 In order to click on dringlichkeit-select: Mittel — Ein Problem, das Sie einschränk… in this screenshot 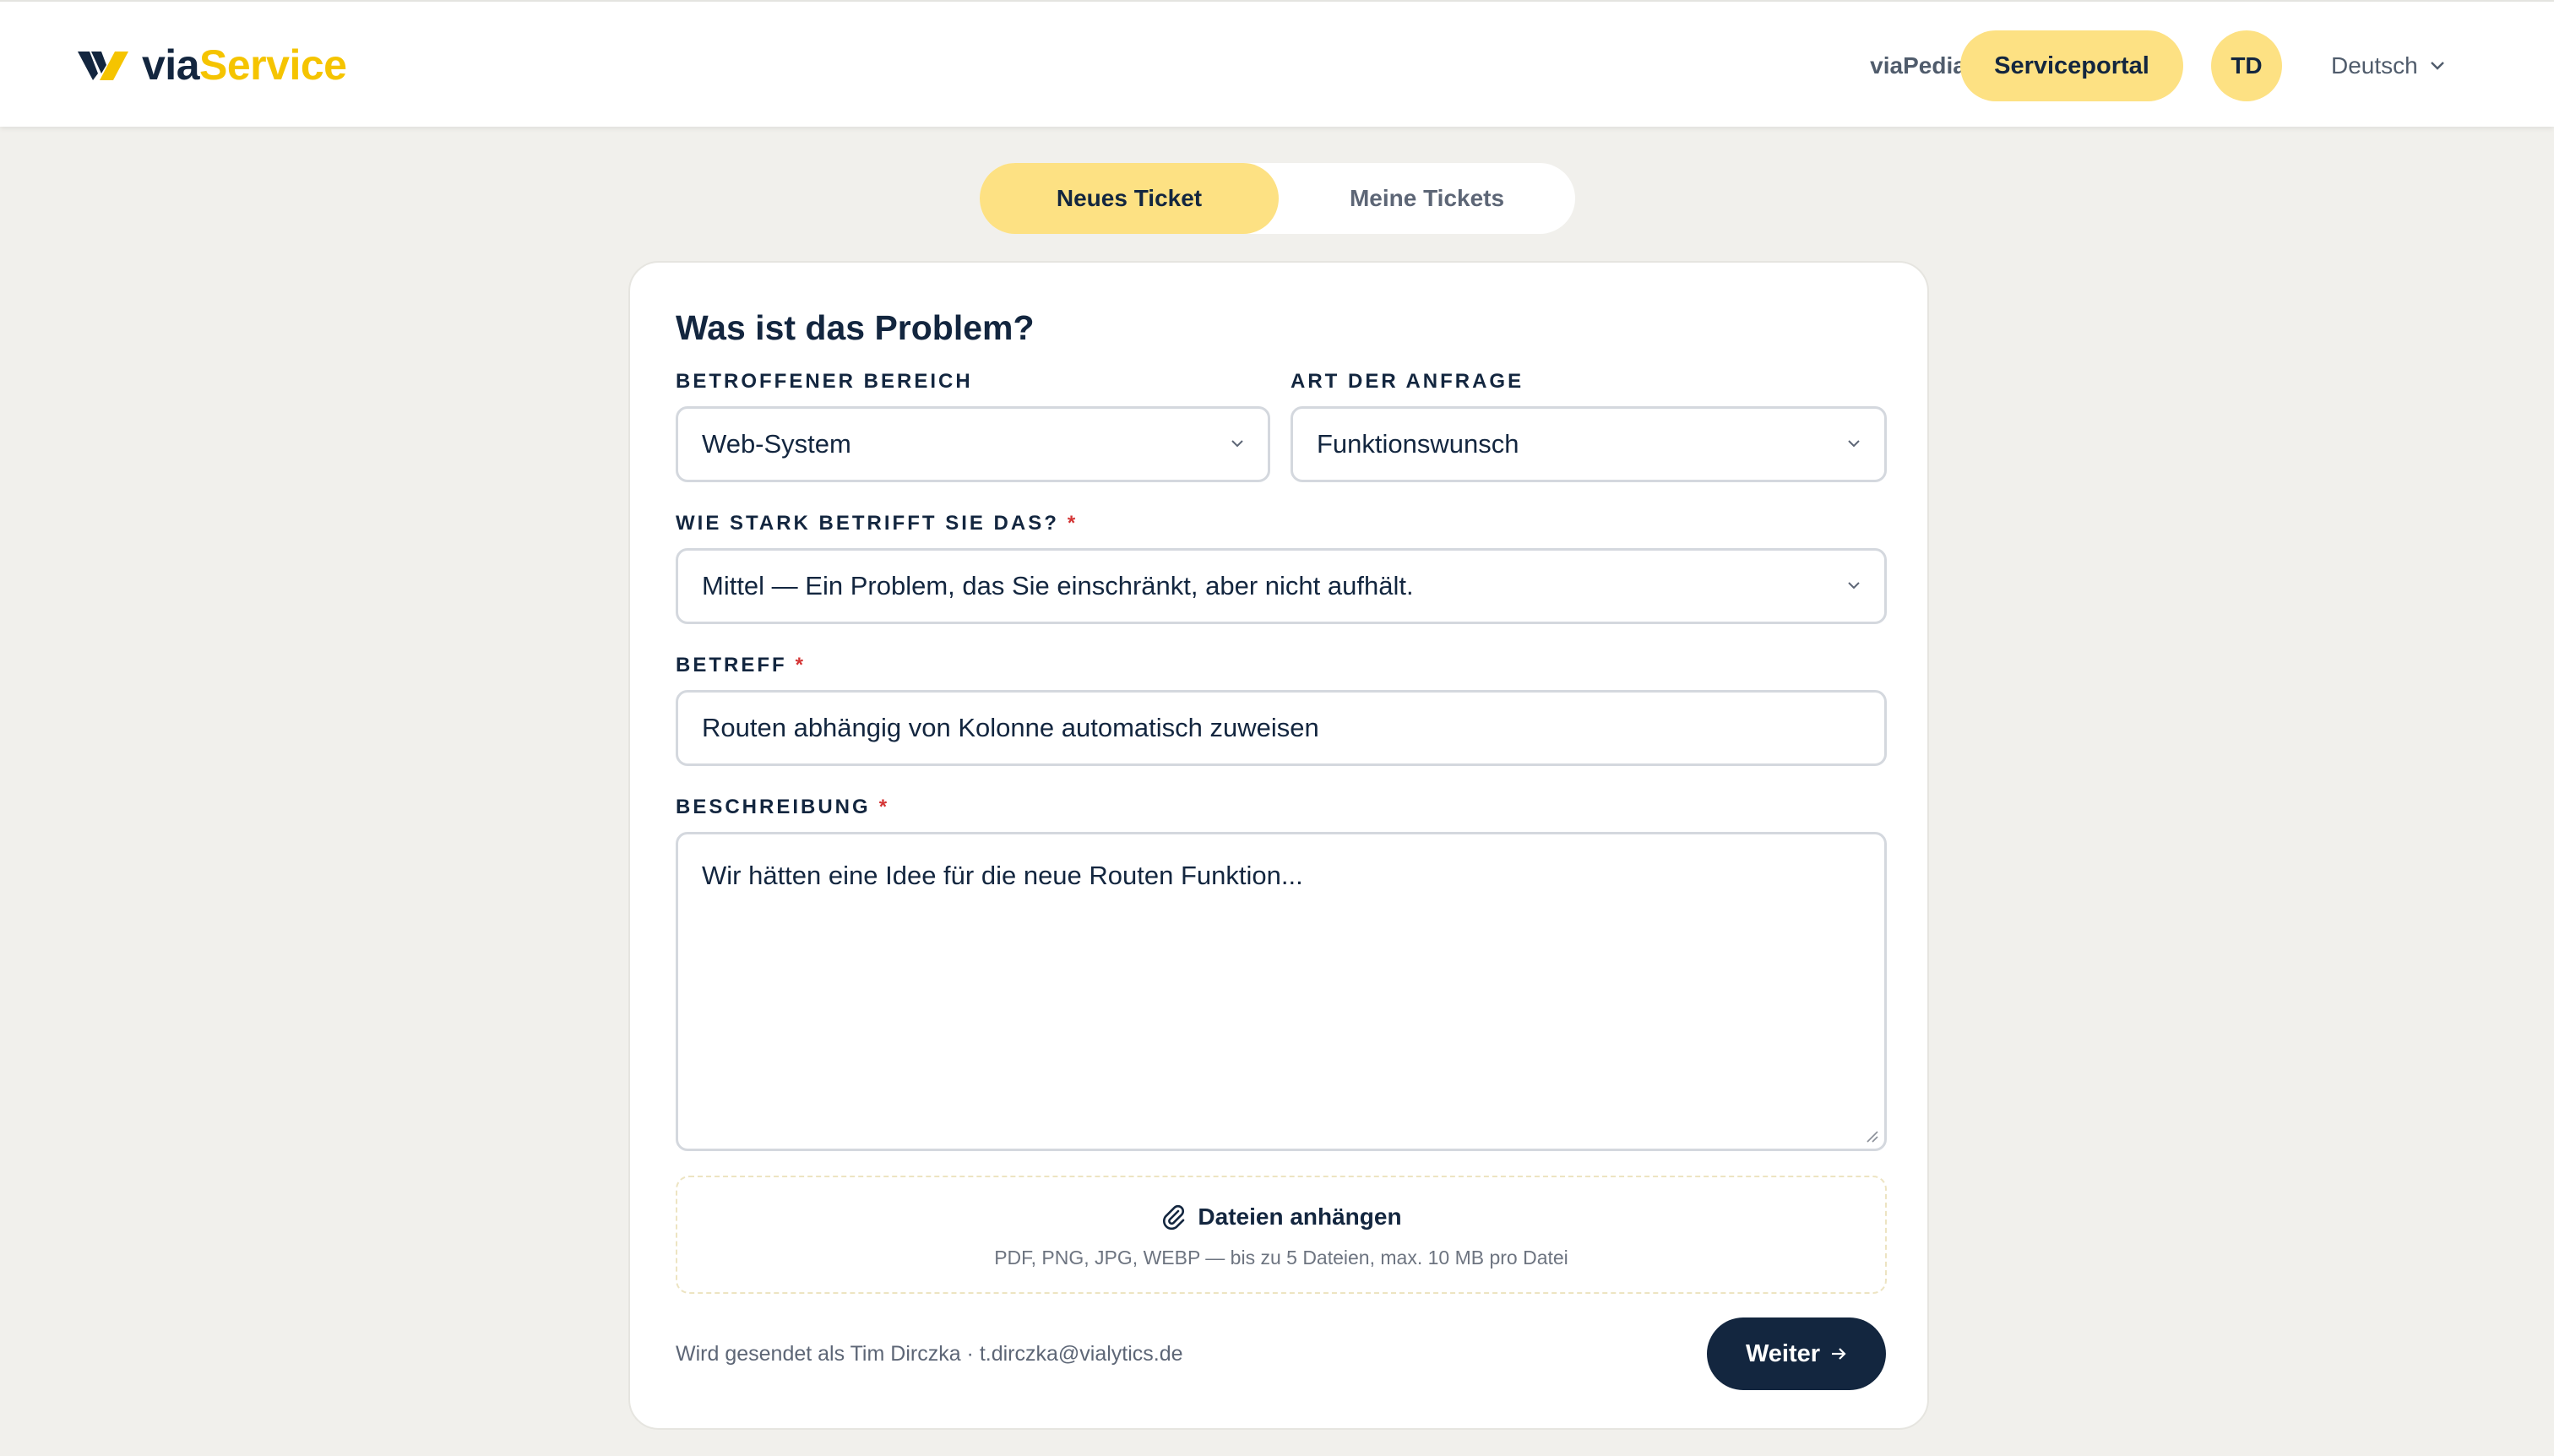, I will do `click(1281, 586)`.